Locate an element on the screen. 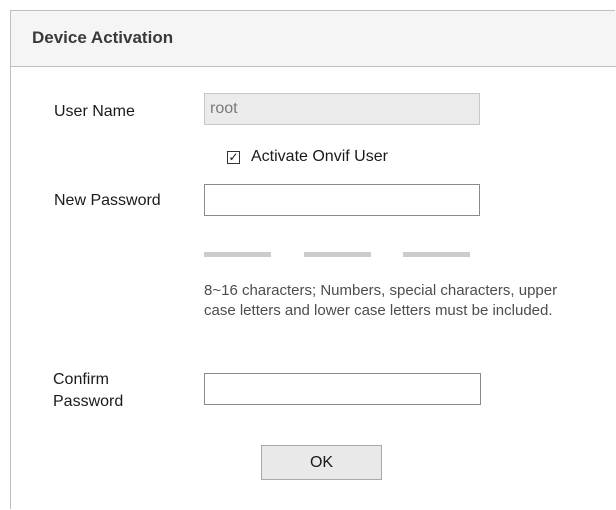 The height and width of the screenshot is (510, 616). username-label: User Name is located at coordinates (94, 111).